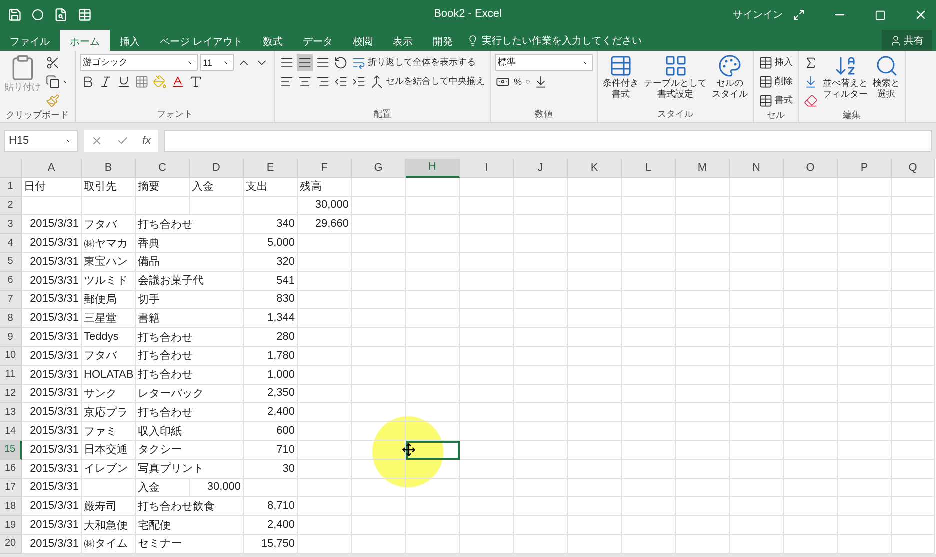  Describe the element at coordinates (11, 544) in the screenshot. I see `row-header: 20` at that location.